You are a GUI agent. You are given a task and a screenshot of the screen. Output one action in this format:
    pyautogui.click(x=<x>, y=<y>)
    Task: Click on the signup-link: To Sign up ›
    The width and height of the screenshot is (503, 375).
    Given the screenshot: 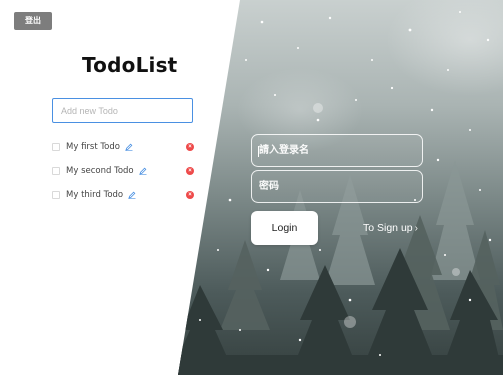 What is the action you would take?
    pyautogui.click(x=390, y=228)
    